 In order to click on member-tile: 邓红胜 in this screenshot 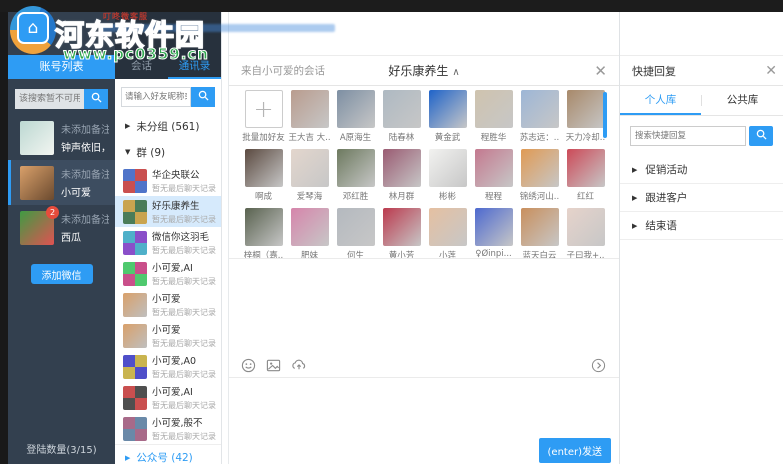, I will do `click(355, 175)`.